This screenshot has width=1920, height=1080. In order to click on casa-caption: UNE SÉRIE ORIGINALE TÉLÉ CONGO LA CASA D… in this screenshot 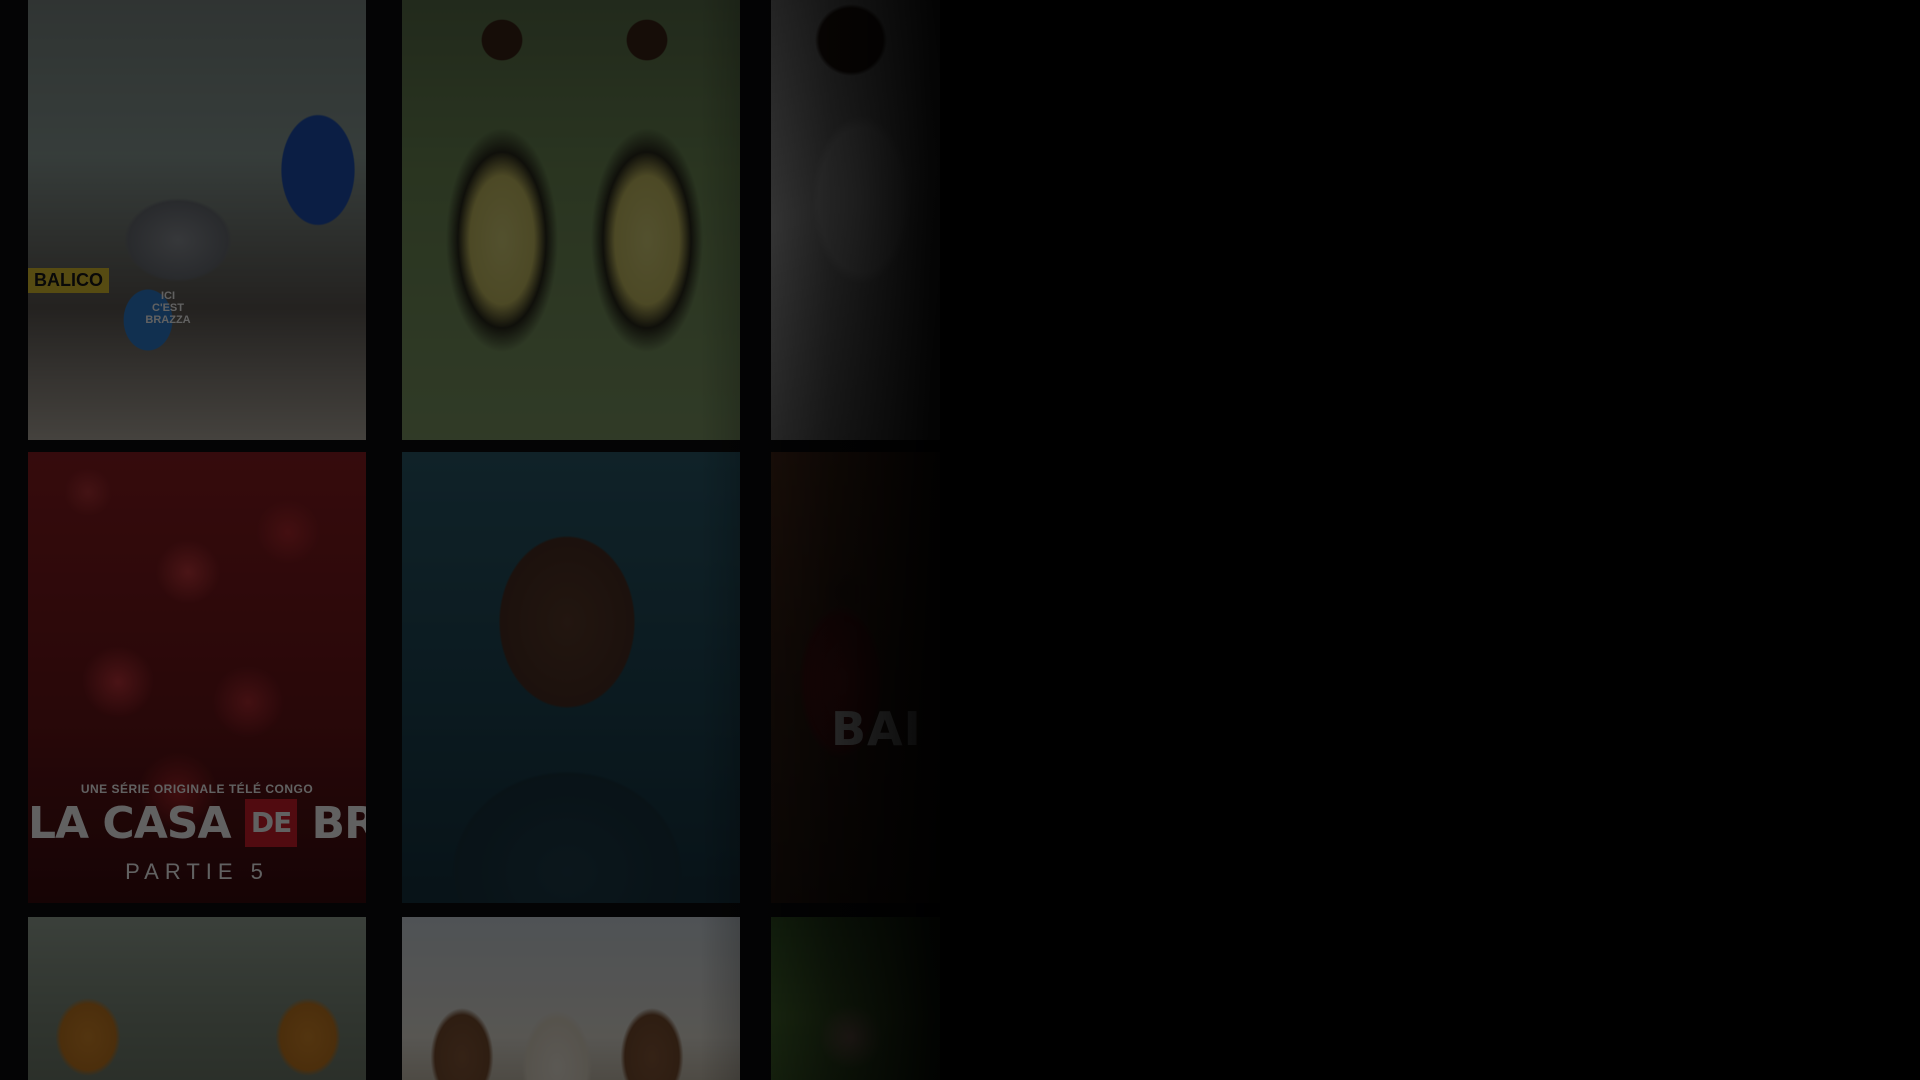, I will do `click(197, 833)`.